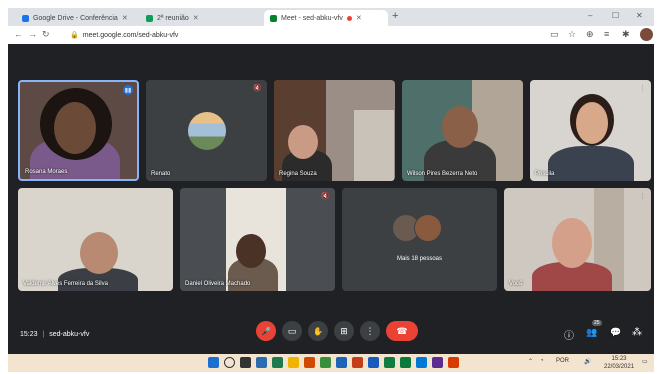  I want to click on outlook-icon, so click(421, 362).